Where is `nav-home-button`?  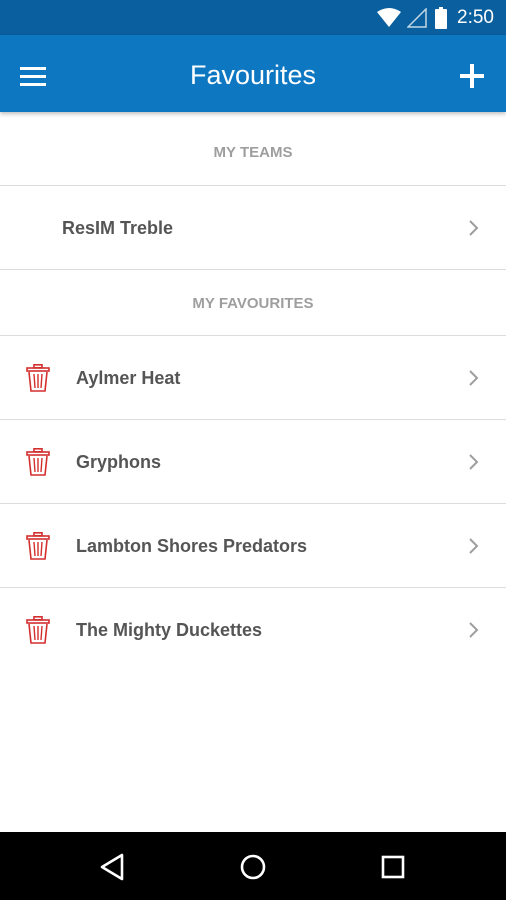 nav-home-button is located at coordinates (253, 867).